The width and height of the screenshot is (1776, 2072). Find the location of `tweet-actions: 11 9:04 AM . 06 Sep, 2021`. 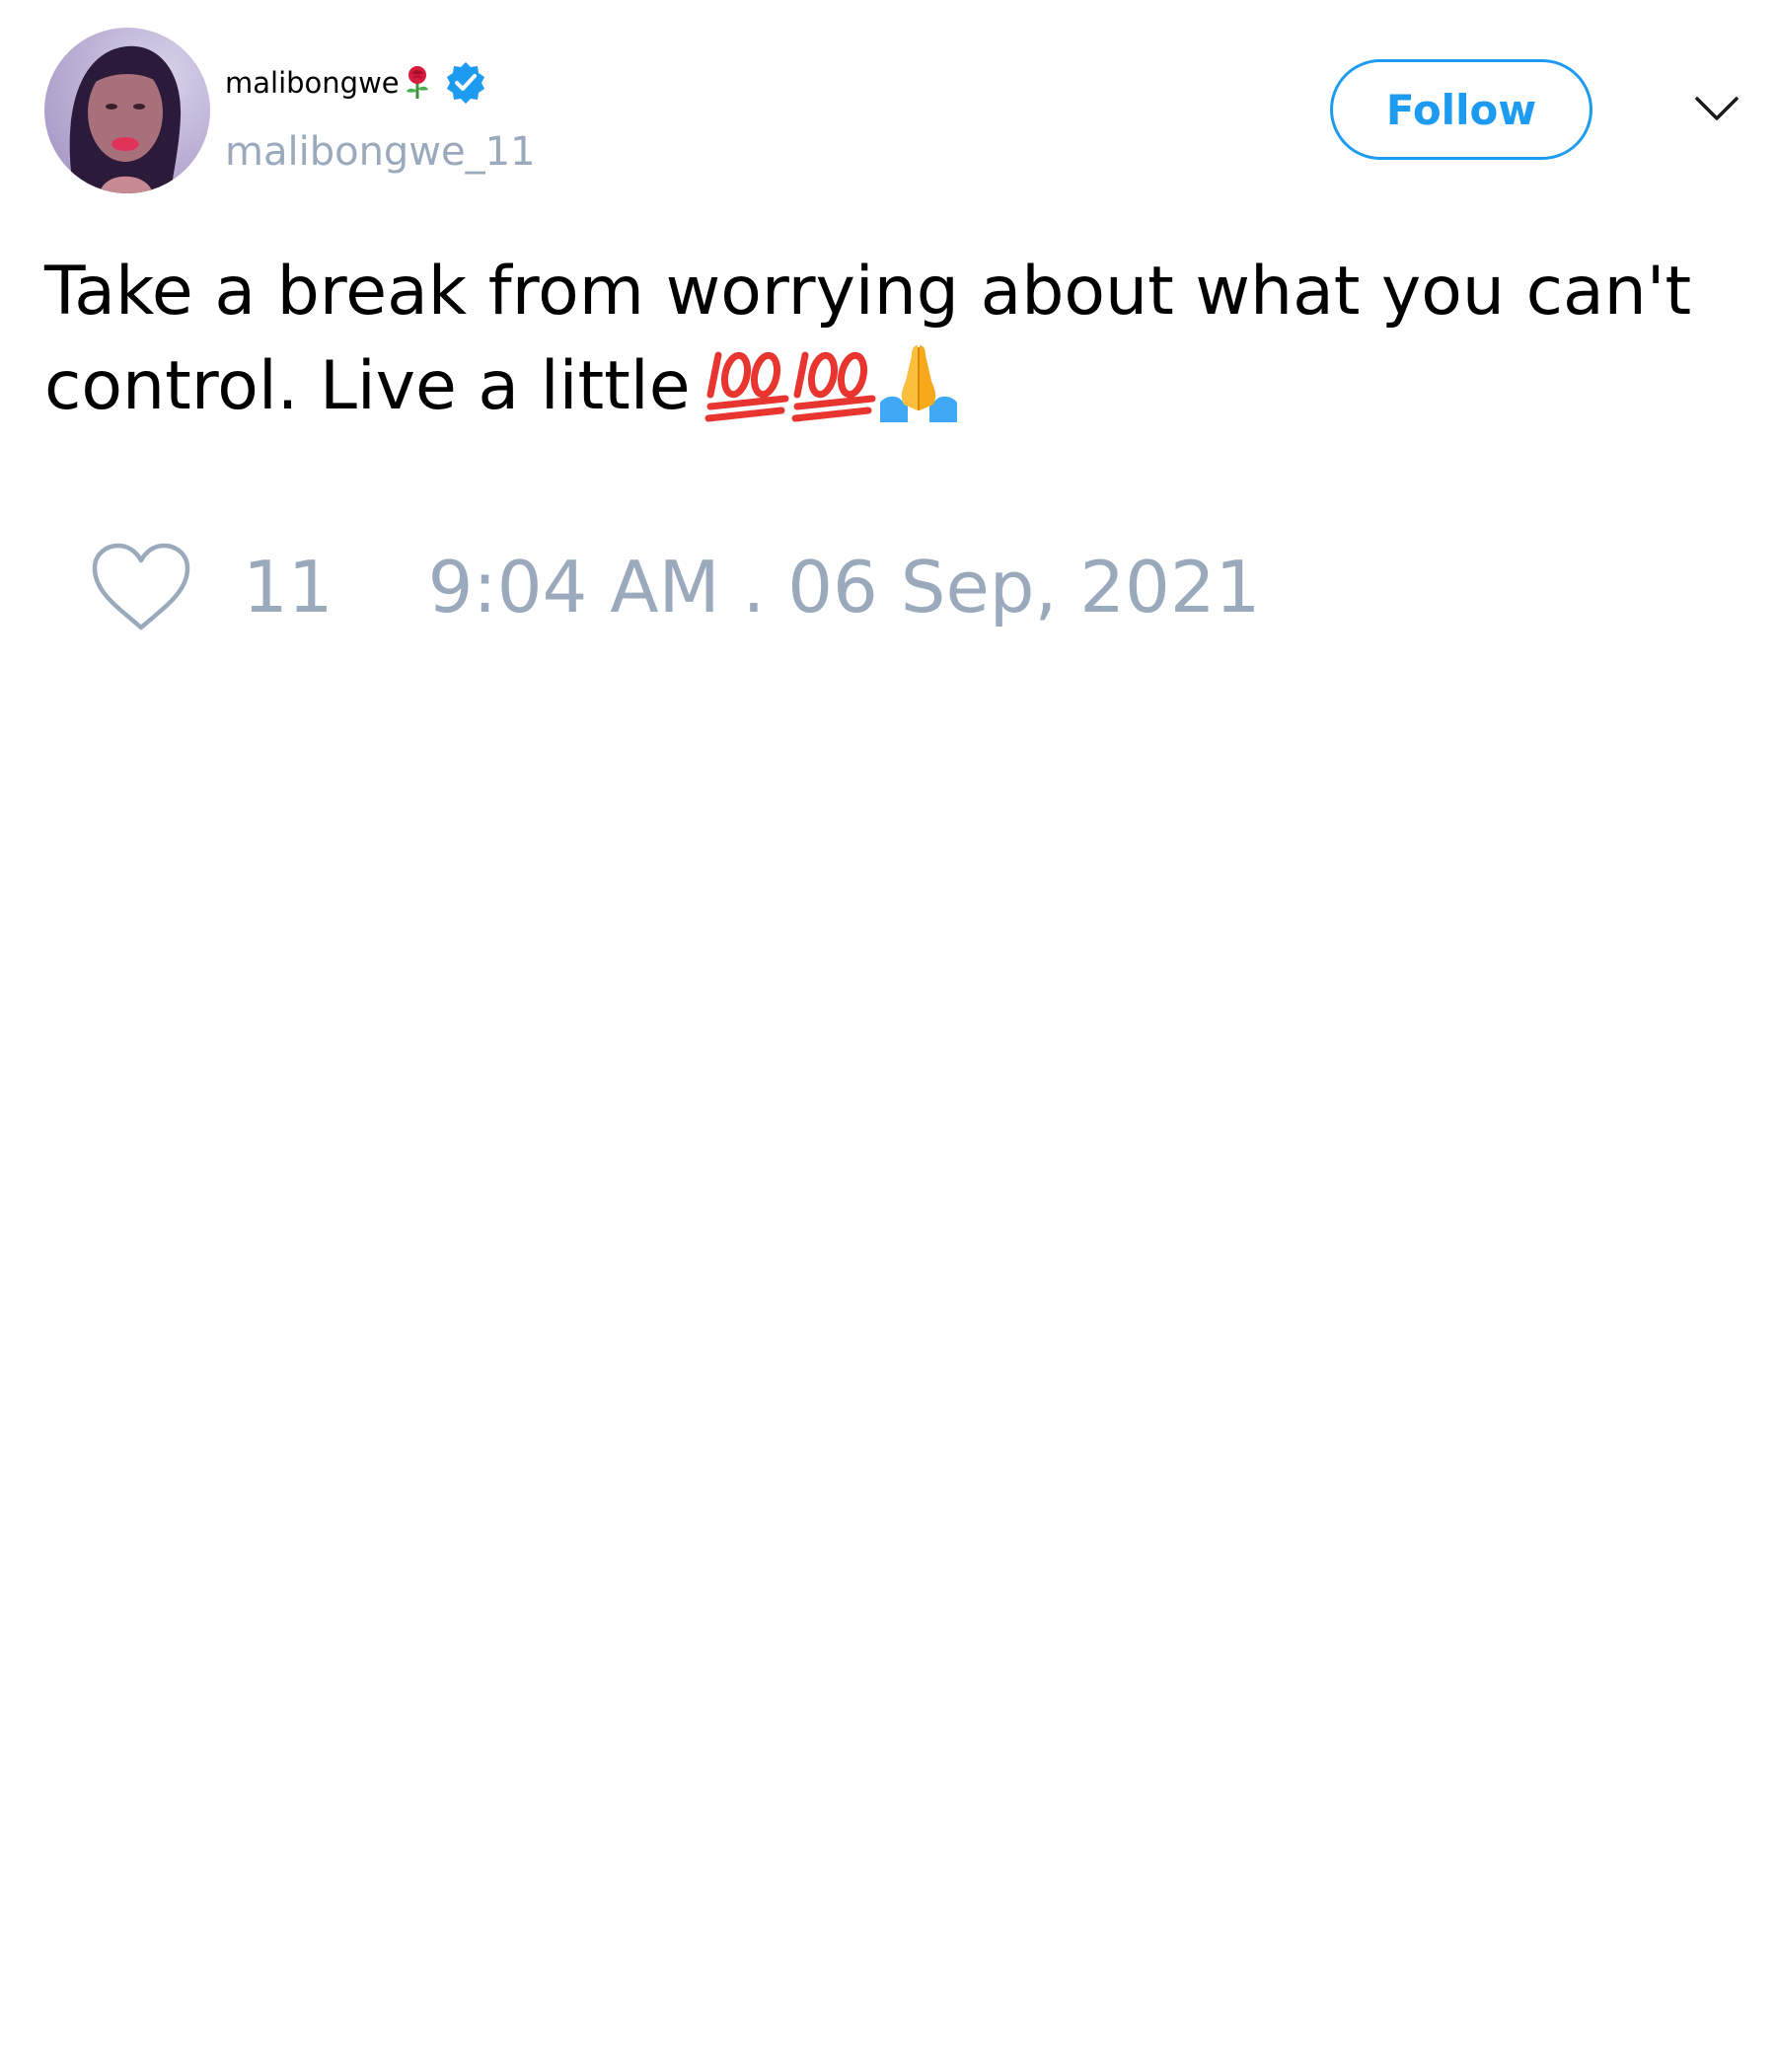

tweet-actions: 11 9:04 AM . 06 Sep, 2021 is located at coordinates (674, 587).